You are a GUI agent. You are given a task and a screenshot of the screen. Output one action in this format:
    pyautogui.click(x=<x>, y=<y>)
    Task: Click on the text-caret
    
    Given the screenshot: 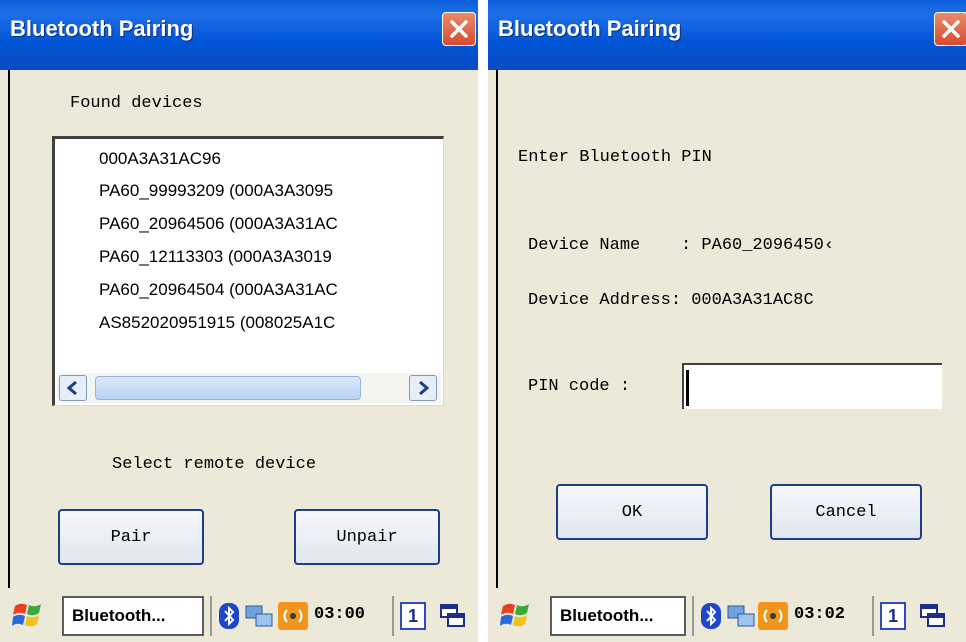 What is the action you would take?
    pyautogui.click(x=687, y=388)
    